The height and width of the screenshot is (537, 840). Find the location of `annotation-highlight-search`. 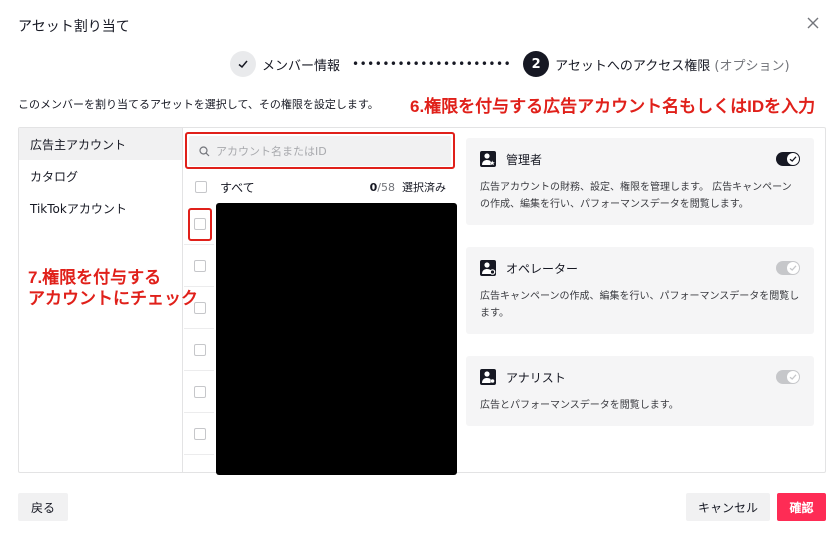

annotation-highlight-search is located at coordinates (320, 150).